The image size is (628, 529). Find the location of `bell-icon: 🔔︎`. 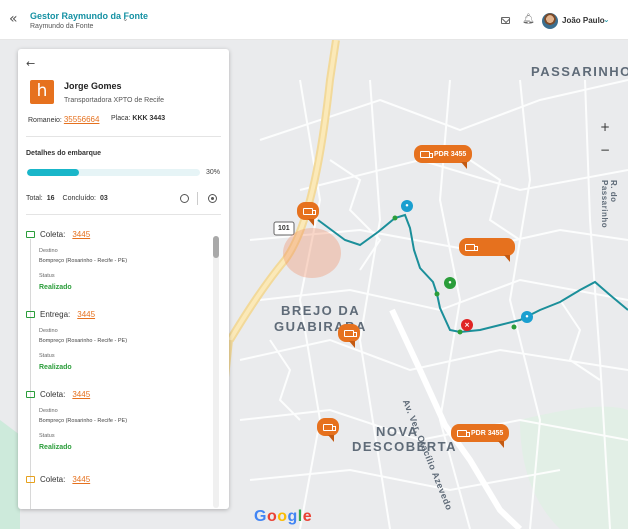

bell-icon: 🔔︎ is located at coordinates (528, 19).